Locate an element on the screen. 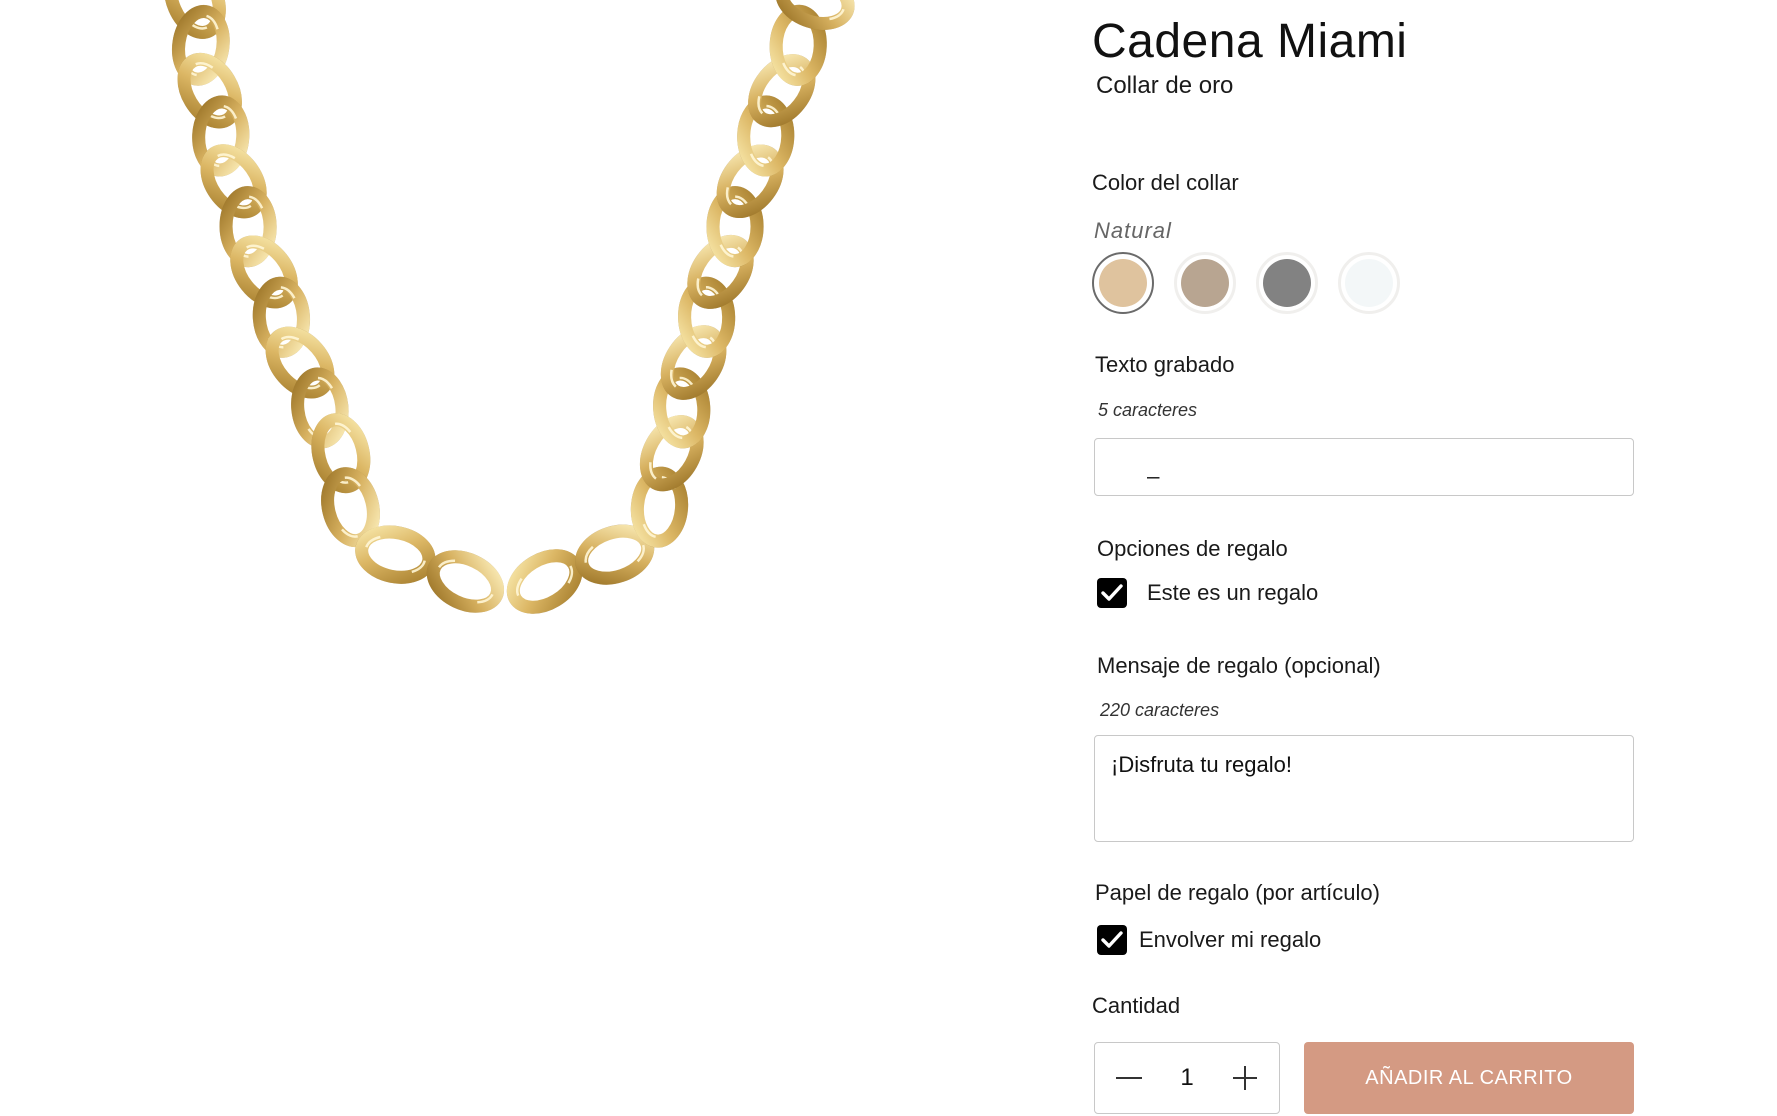 The image size is (1777, 1116). color-option-label: Color del collar is located at coordinates (1165, 182).